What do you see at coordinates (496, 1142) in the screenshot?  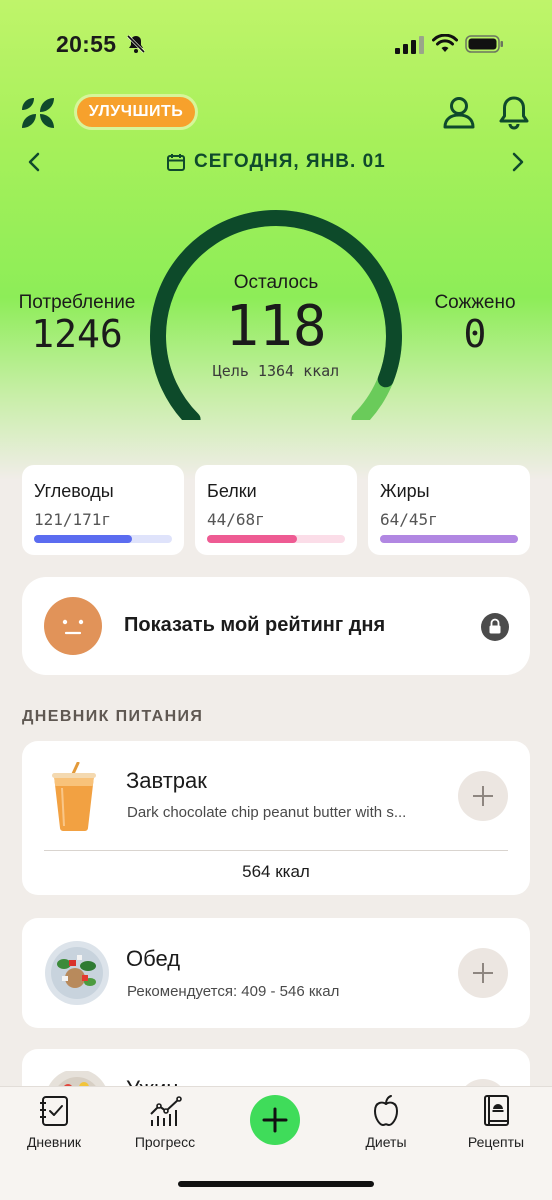 I see `tab-label: Рецепты` at bounding box center [496, 1142].